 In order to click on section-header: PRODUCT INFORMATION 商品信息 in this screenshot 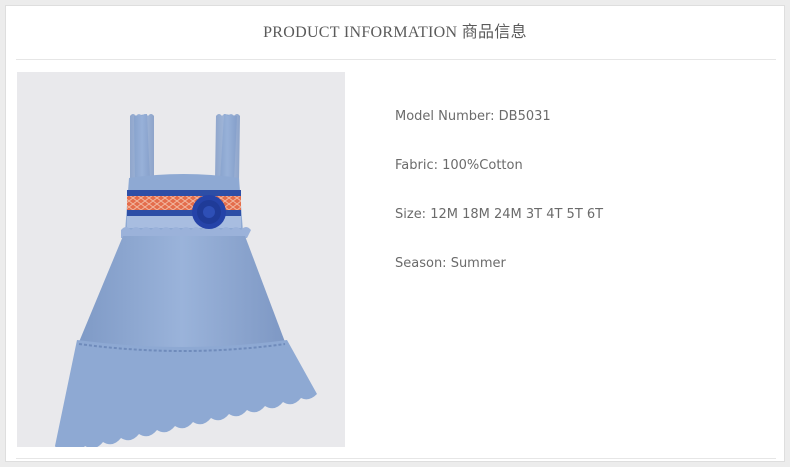, I will do `click(395, 32)`.